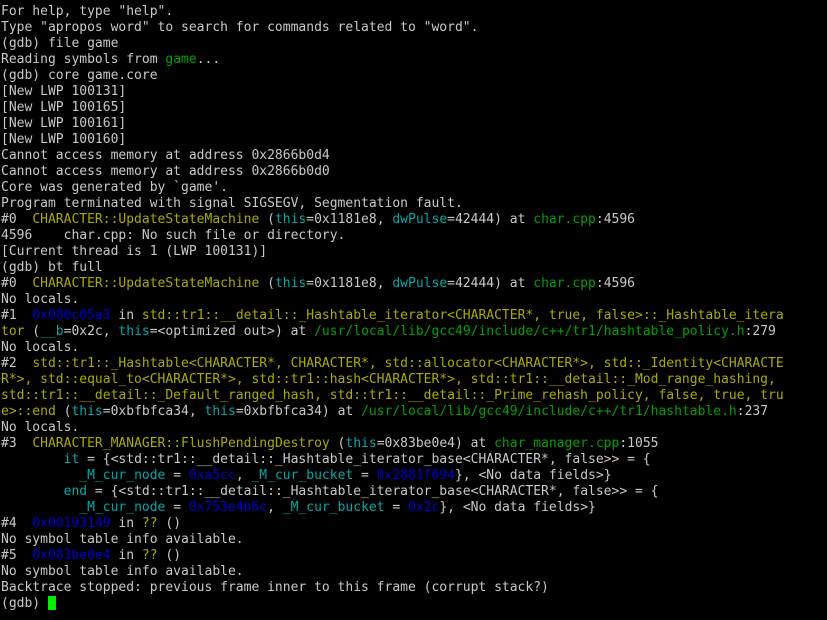 This screenshot has width=827, height=620. What do you see at coordinates (333, 507) in the screenshot?
I see `frame-3-local-end-fields-span-5: _M_cur_bucket` at bounding box center [333, 507].